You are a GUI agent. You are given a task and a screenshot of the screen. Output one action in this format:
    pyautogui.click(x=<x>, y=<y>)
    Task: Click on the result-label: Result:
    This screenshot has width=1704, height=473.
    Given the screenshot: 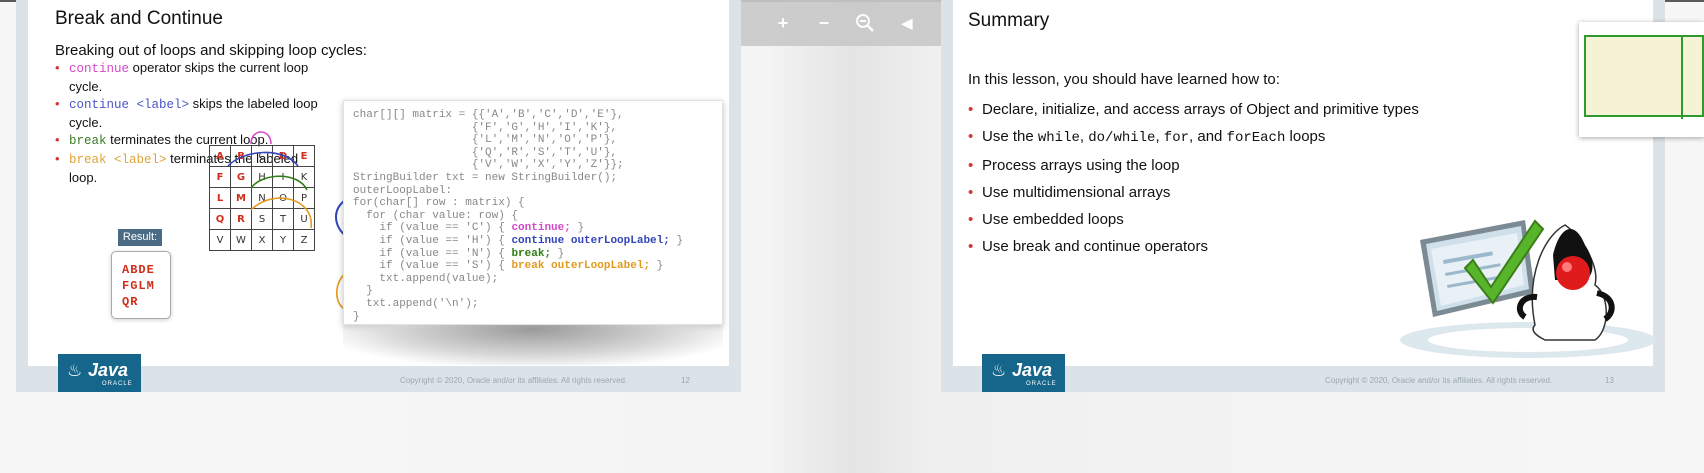 What is the action you would take?
    pyautogui.click(x=140, y=237)
    